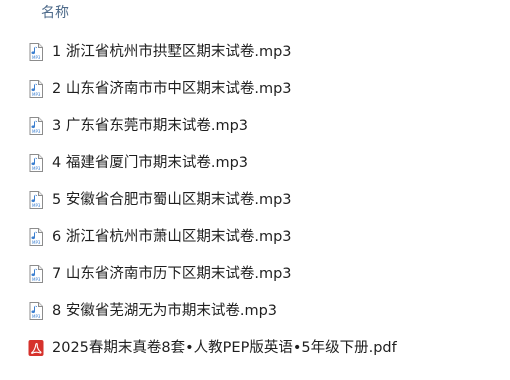 The height and width of the screenshot is (380, 510). I want to click on file-row: MP3 6 浙江省杭州市萧山区期末试卷.mp3, so click(256, 237).